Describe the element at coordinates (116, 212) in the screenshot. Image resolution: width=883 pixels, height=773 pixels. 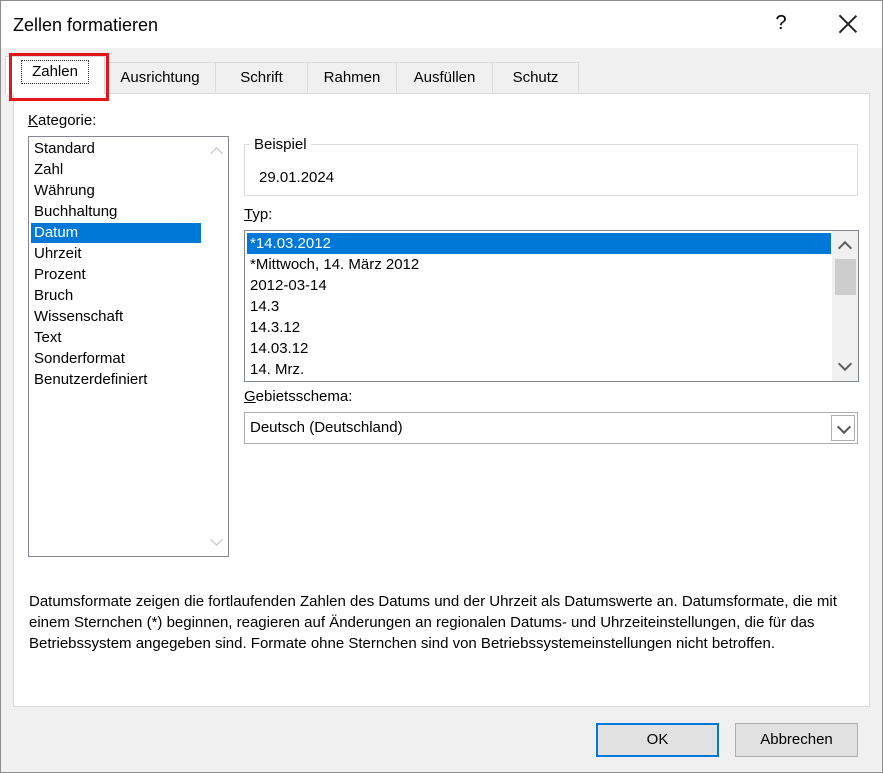
I see `category-item: Buchhaltung` at that location.